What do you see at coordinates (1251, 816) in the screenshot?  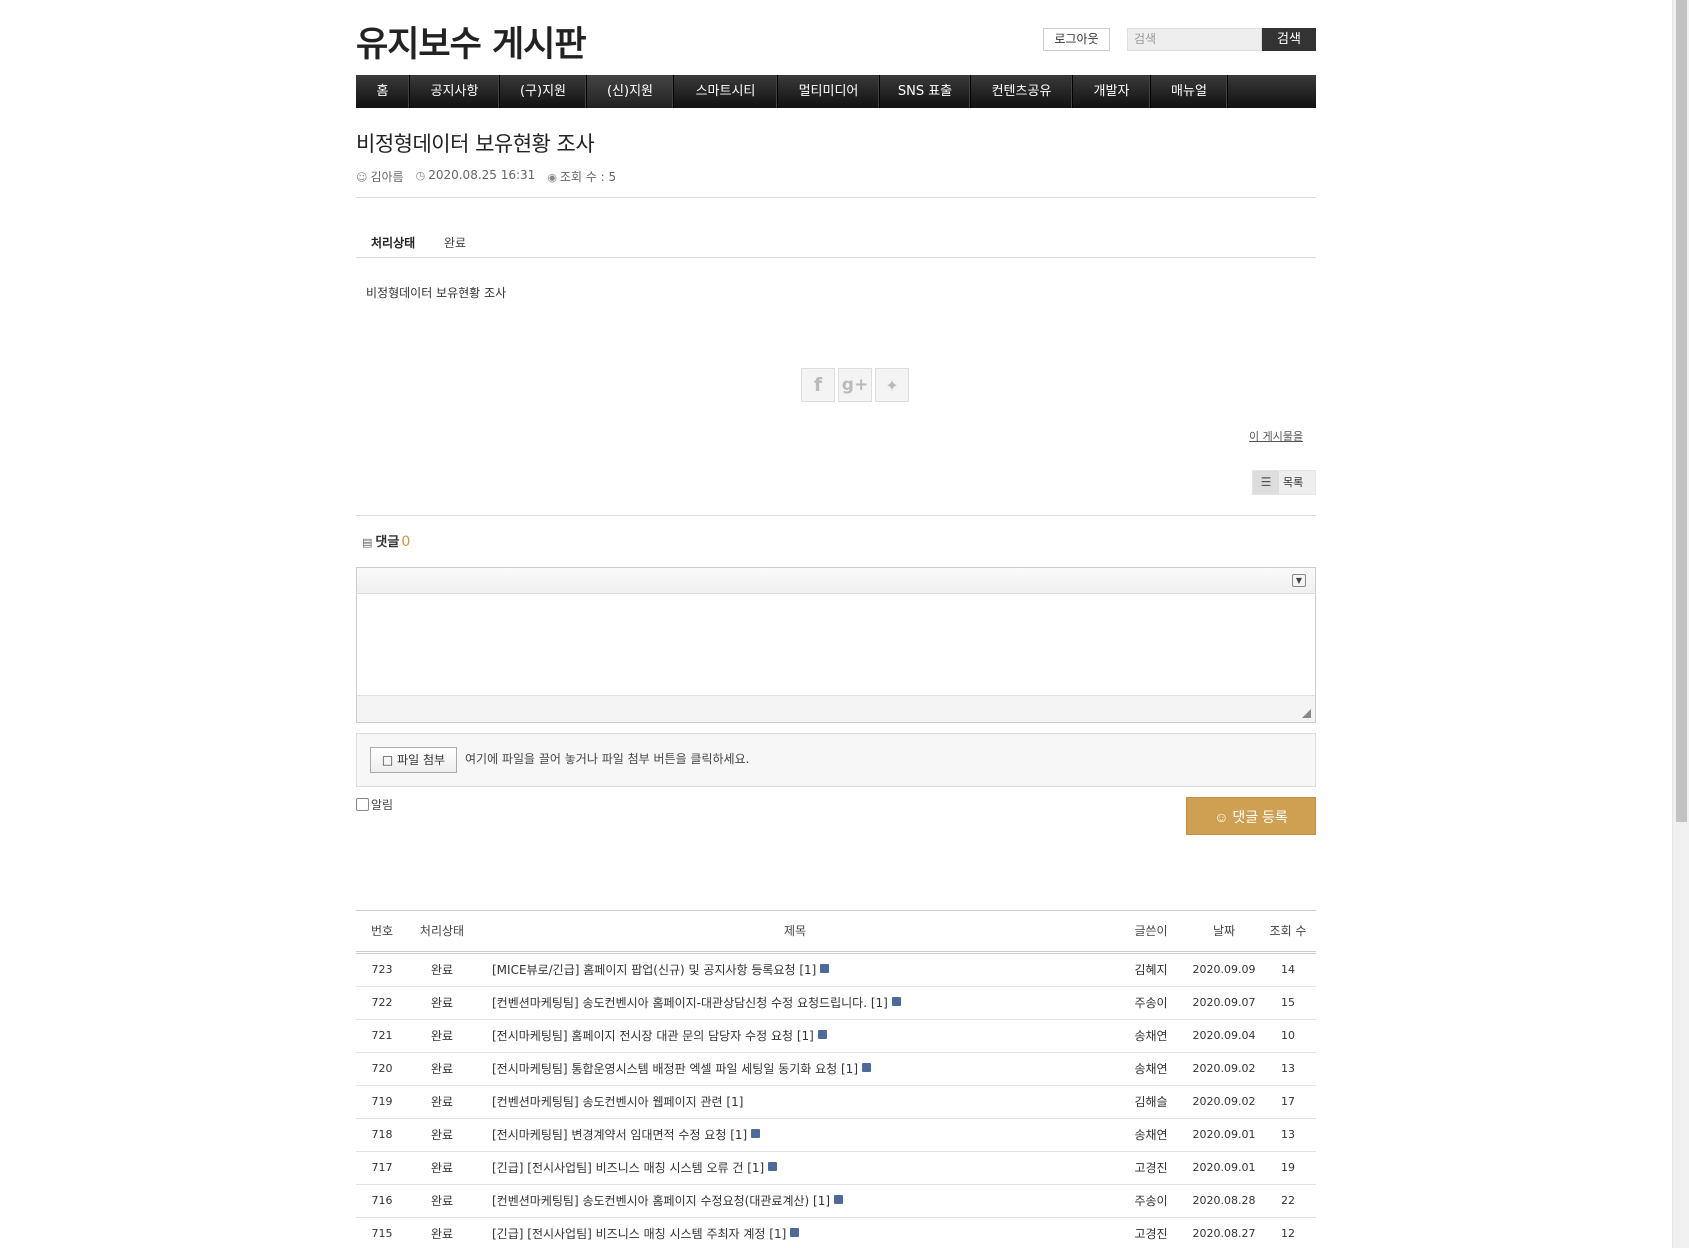 I see `comment-submit-button: ☺ 댓글 등록` at bounding box center [1251, 816].